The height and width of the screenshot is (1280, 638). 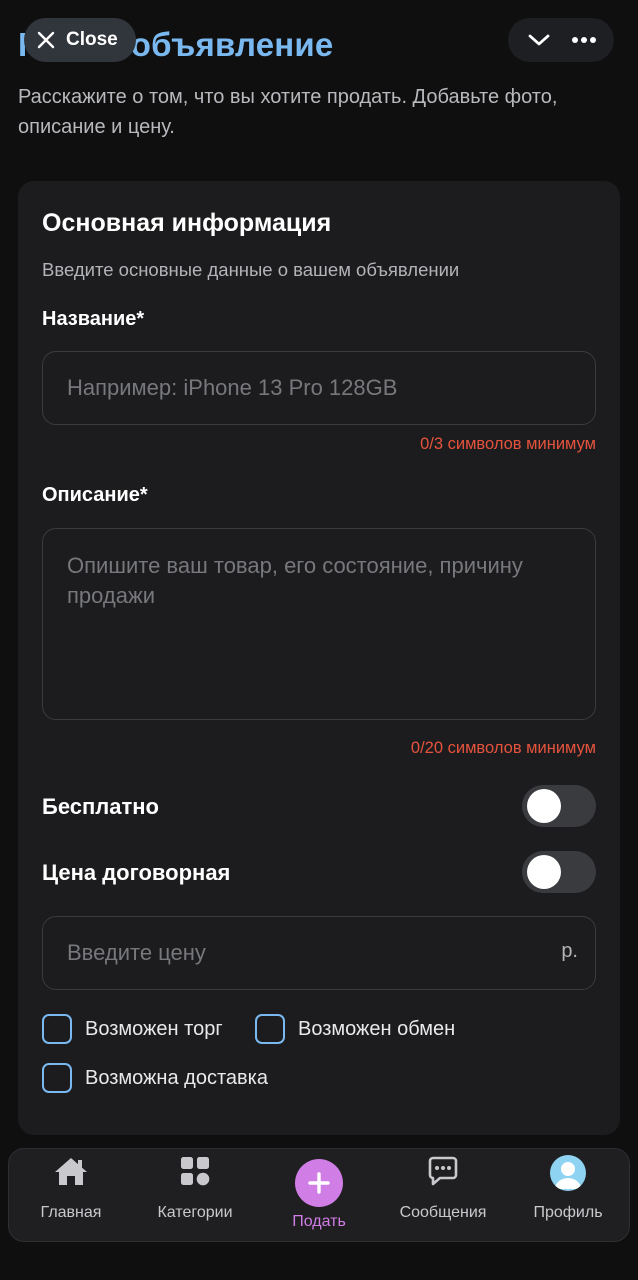 I want to click on bargain-label: Возможен торг, so click(x=154, y=1028).